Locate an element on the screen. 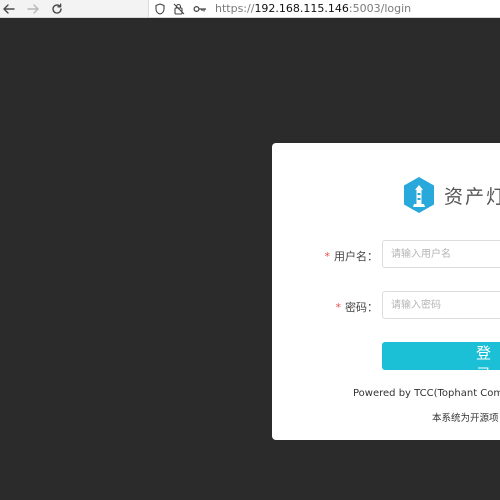 The image size is (500, 500). reload-button is located at coordinates (57, 9).